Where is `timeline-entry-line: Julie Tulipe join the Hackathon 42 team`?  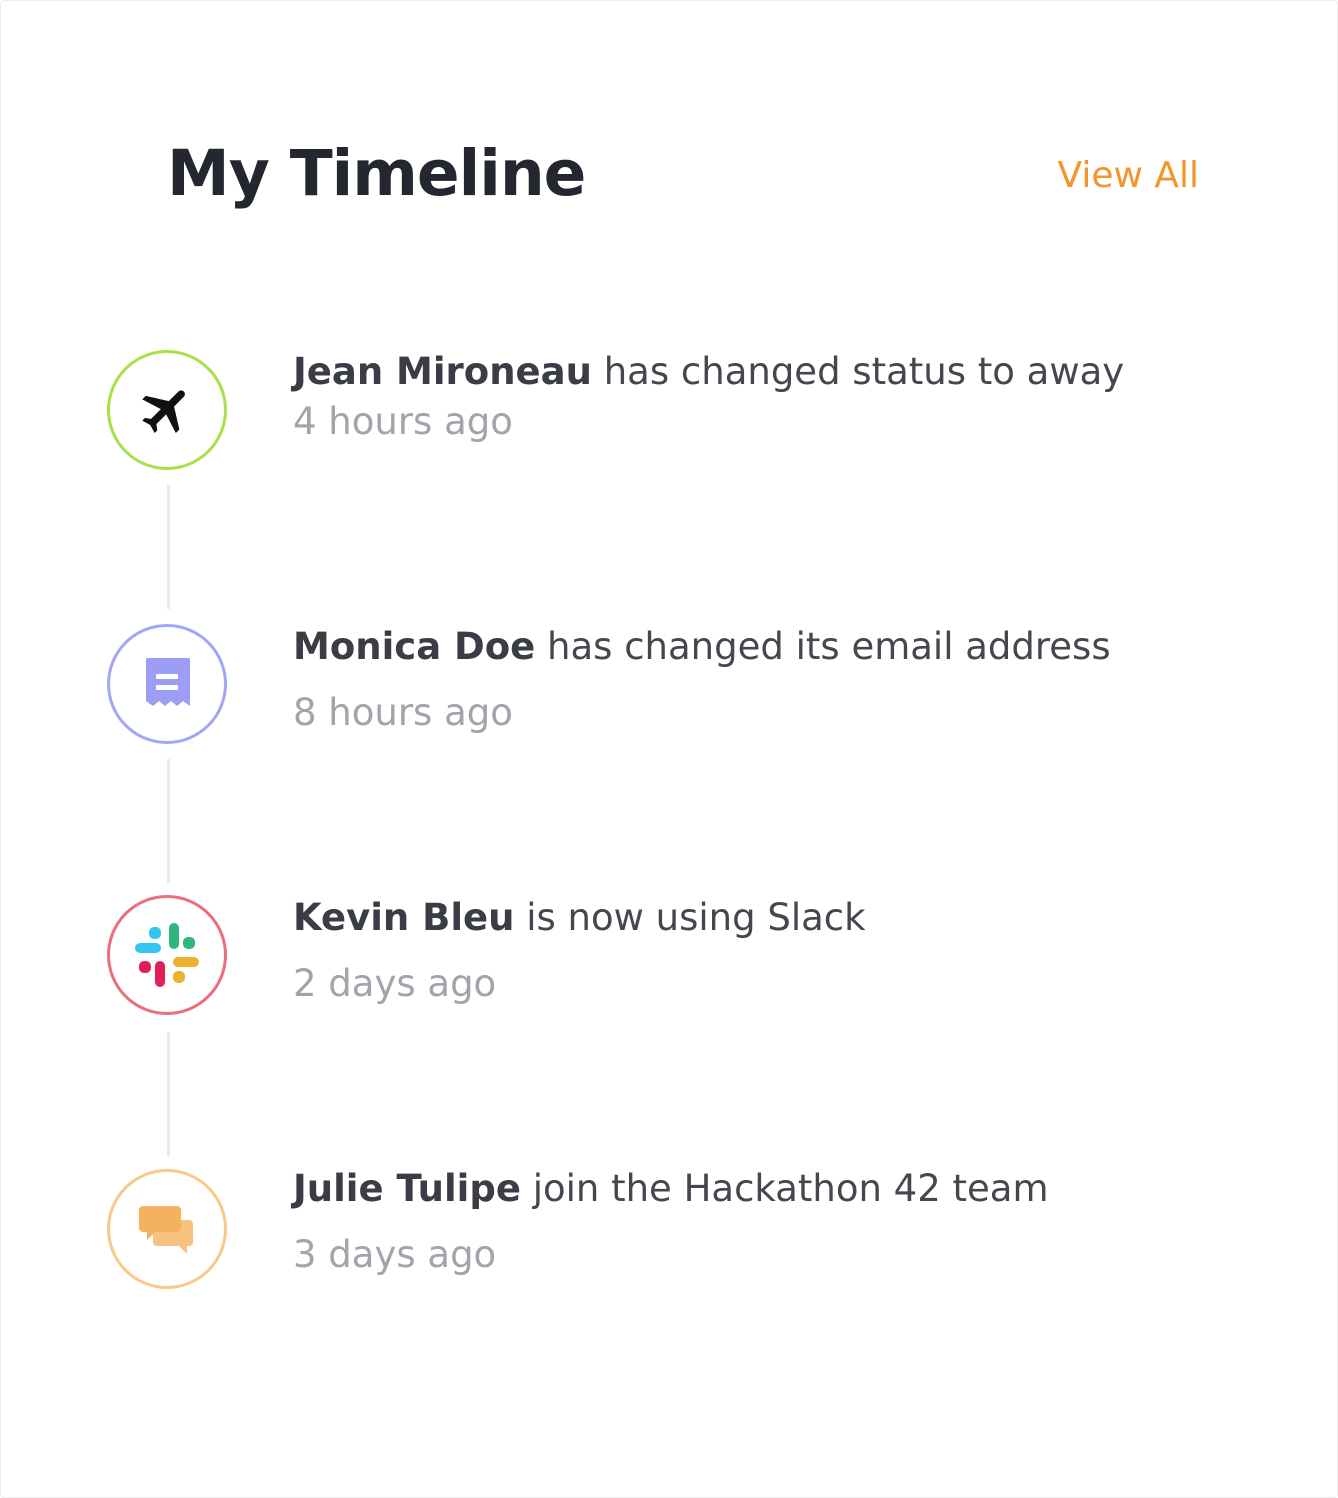
timeline-entry-line: Julie Tulipe join the Hackathon 42 team is located at coordinates (671, 1189).